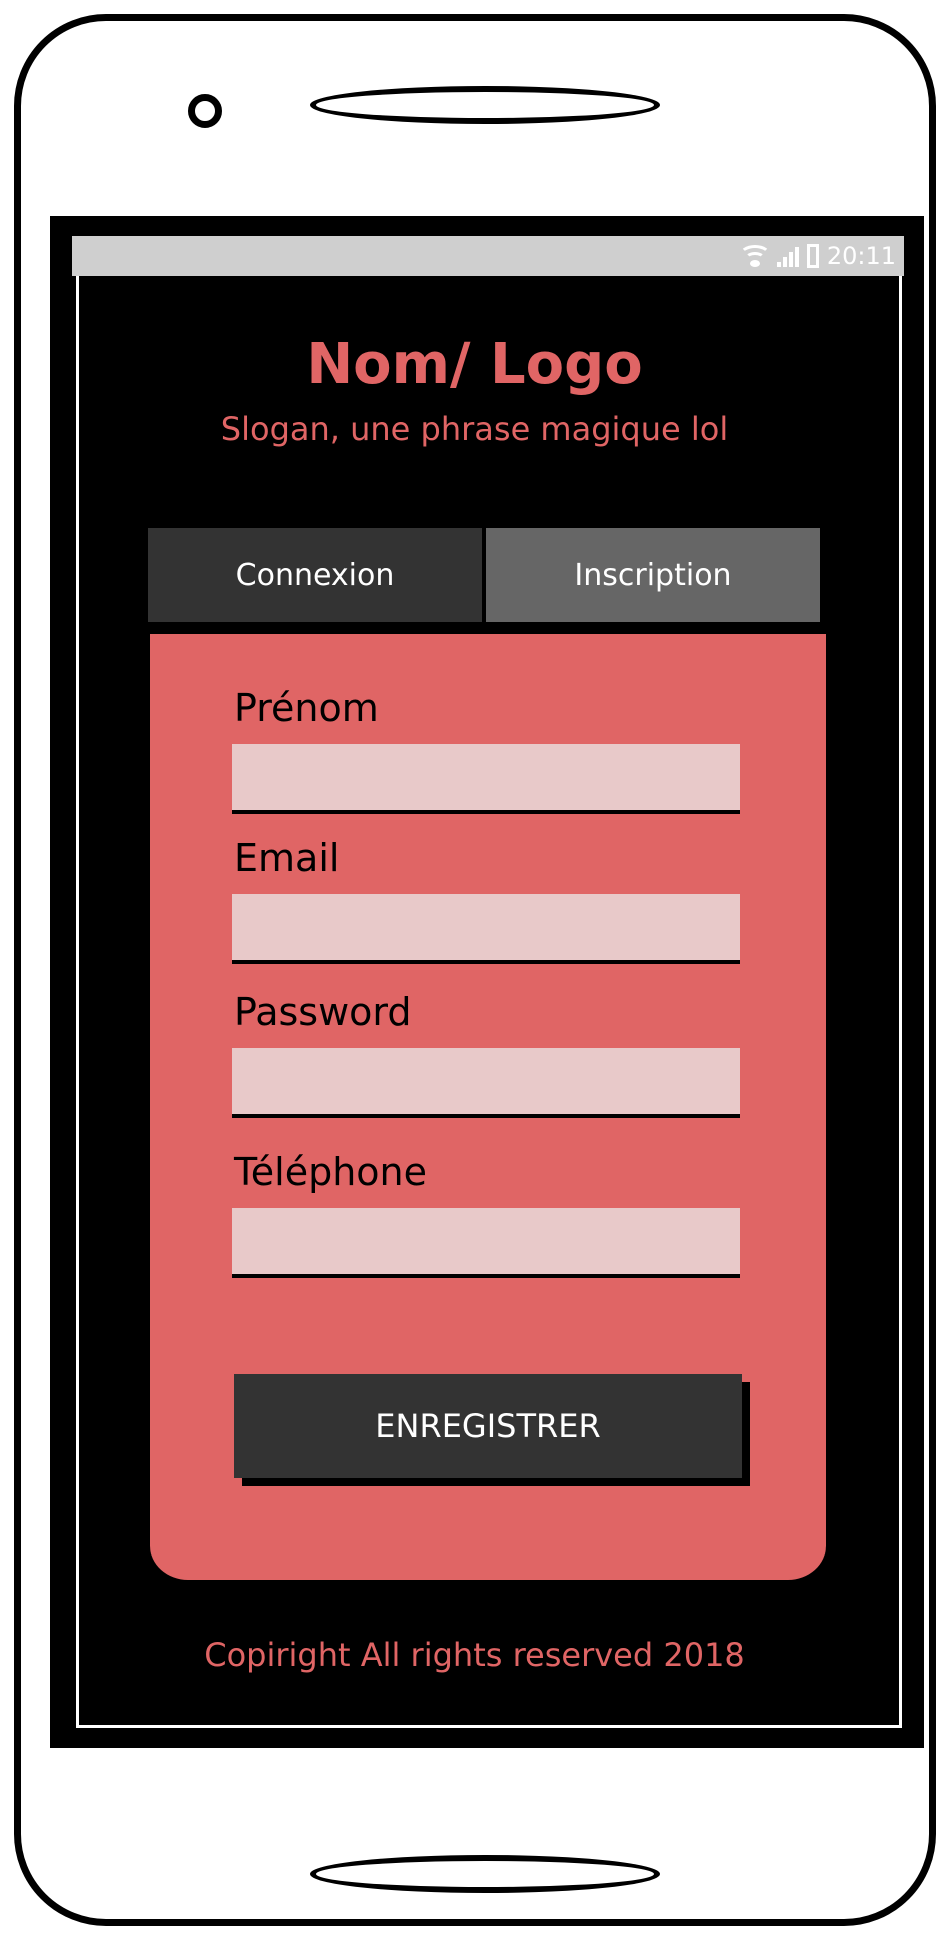  Describe the element at coordinates (653, 575) in the screenshot. I see `tab-inscription: Inscription` at that location.